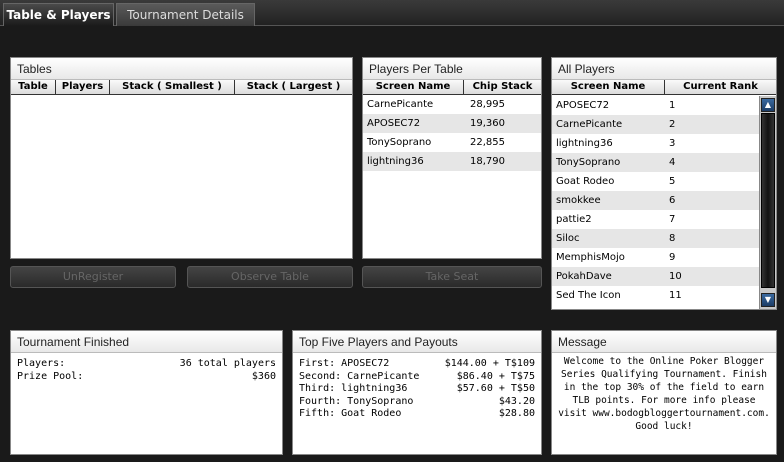 The width and height of the screenshot is (784, 462). I want to click on table-row: APOSEC72 19,360, so click(452, 123).